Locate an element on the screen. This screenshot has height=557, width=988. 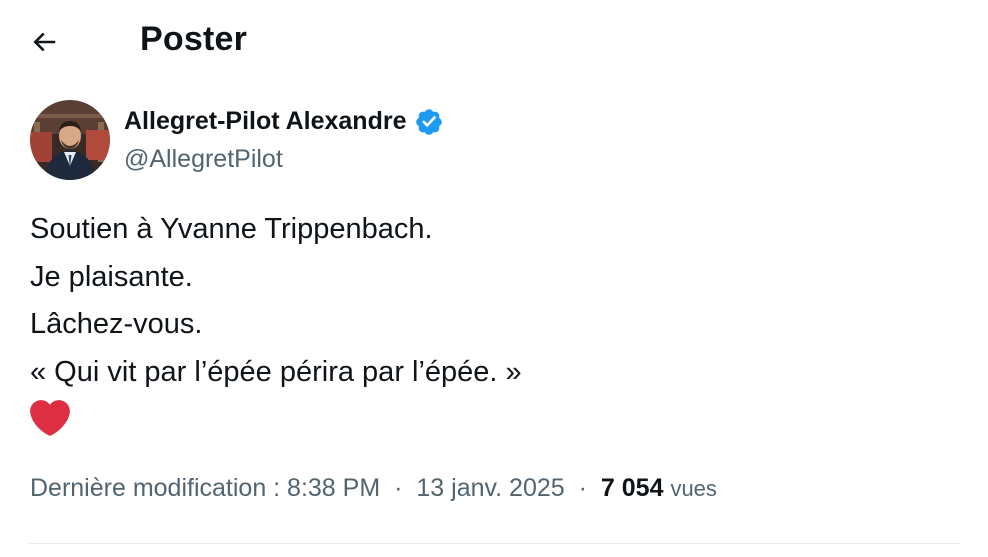
name-row: Allegret-Pilot Alexandre is located at coordinates (284, 122).